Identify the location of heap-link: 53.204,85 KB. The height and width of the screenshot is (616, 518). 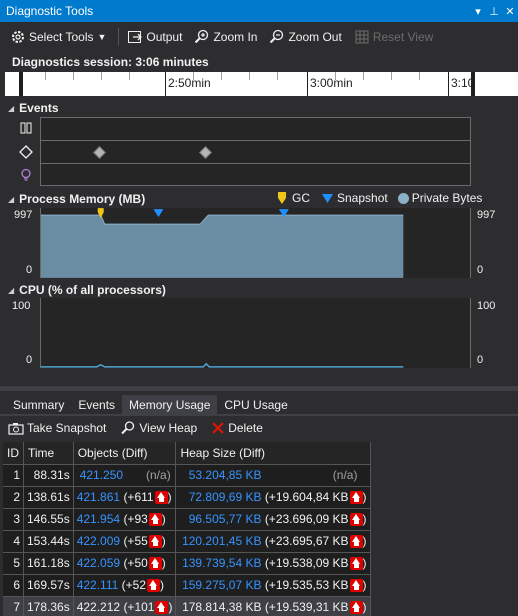
(220, 475).